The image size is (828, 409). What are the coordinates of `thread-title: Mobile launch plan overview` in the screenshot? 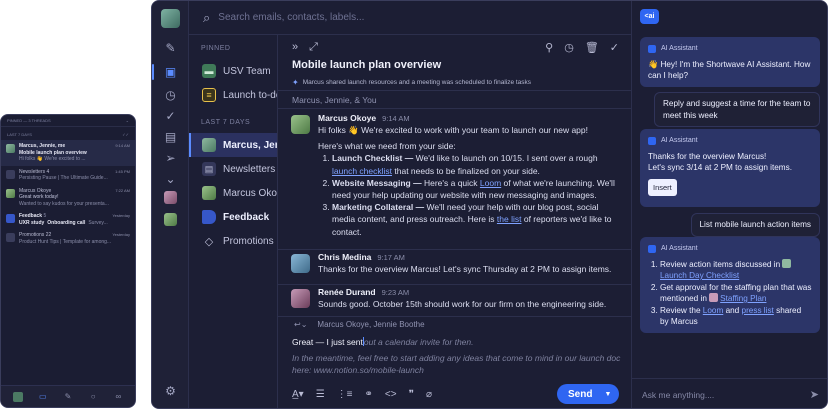 It's located at (367, 65).